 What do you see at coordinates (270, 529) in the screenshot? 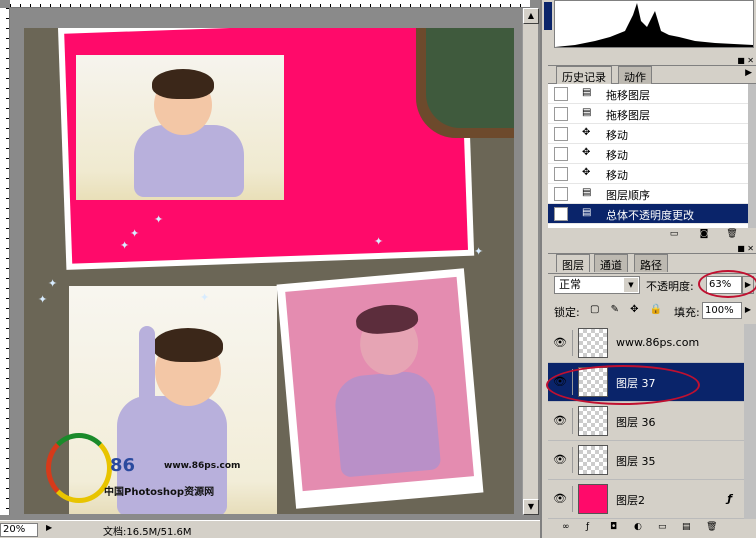
I see `status-bar: 20% ▶ 文档:16.5M/51.6M` at bounding box center [270, 529].